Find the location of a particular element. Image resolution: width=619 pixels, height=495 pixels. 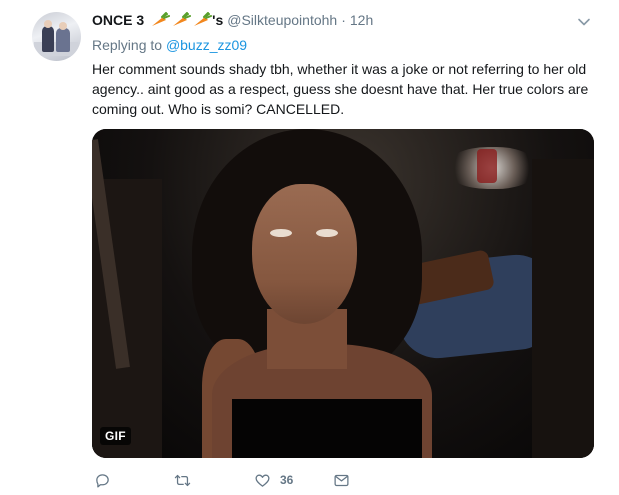

reply-mention-link: @buzz_zz09 is located at coordinates (206, 45).